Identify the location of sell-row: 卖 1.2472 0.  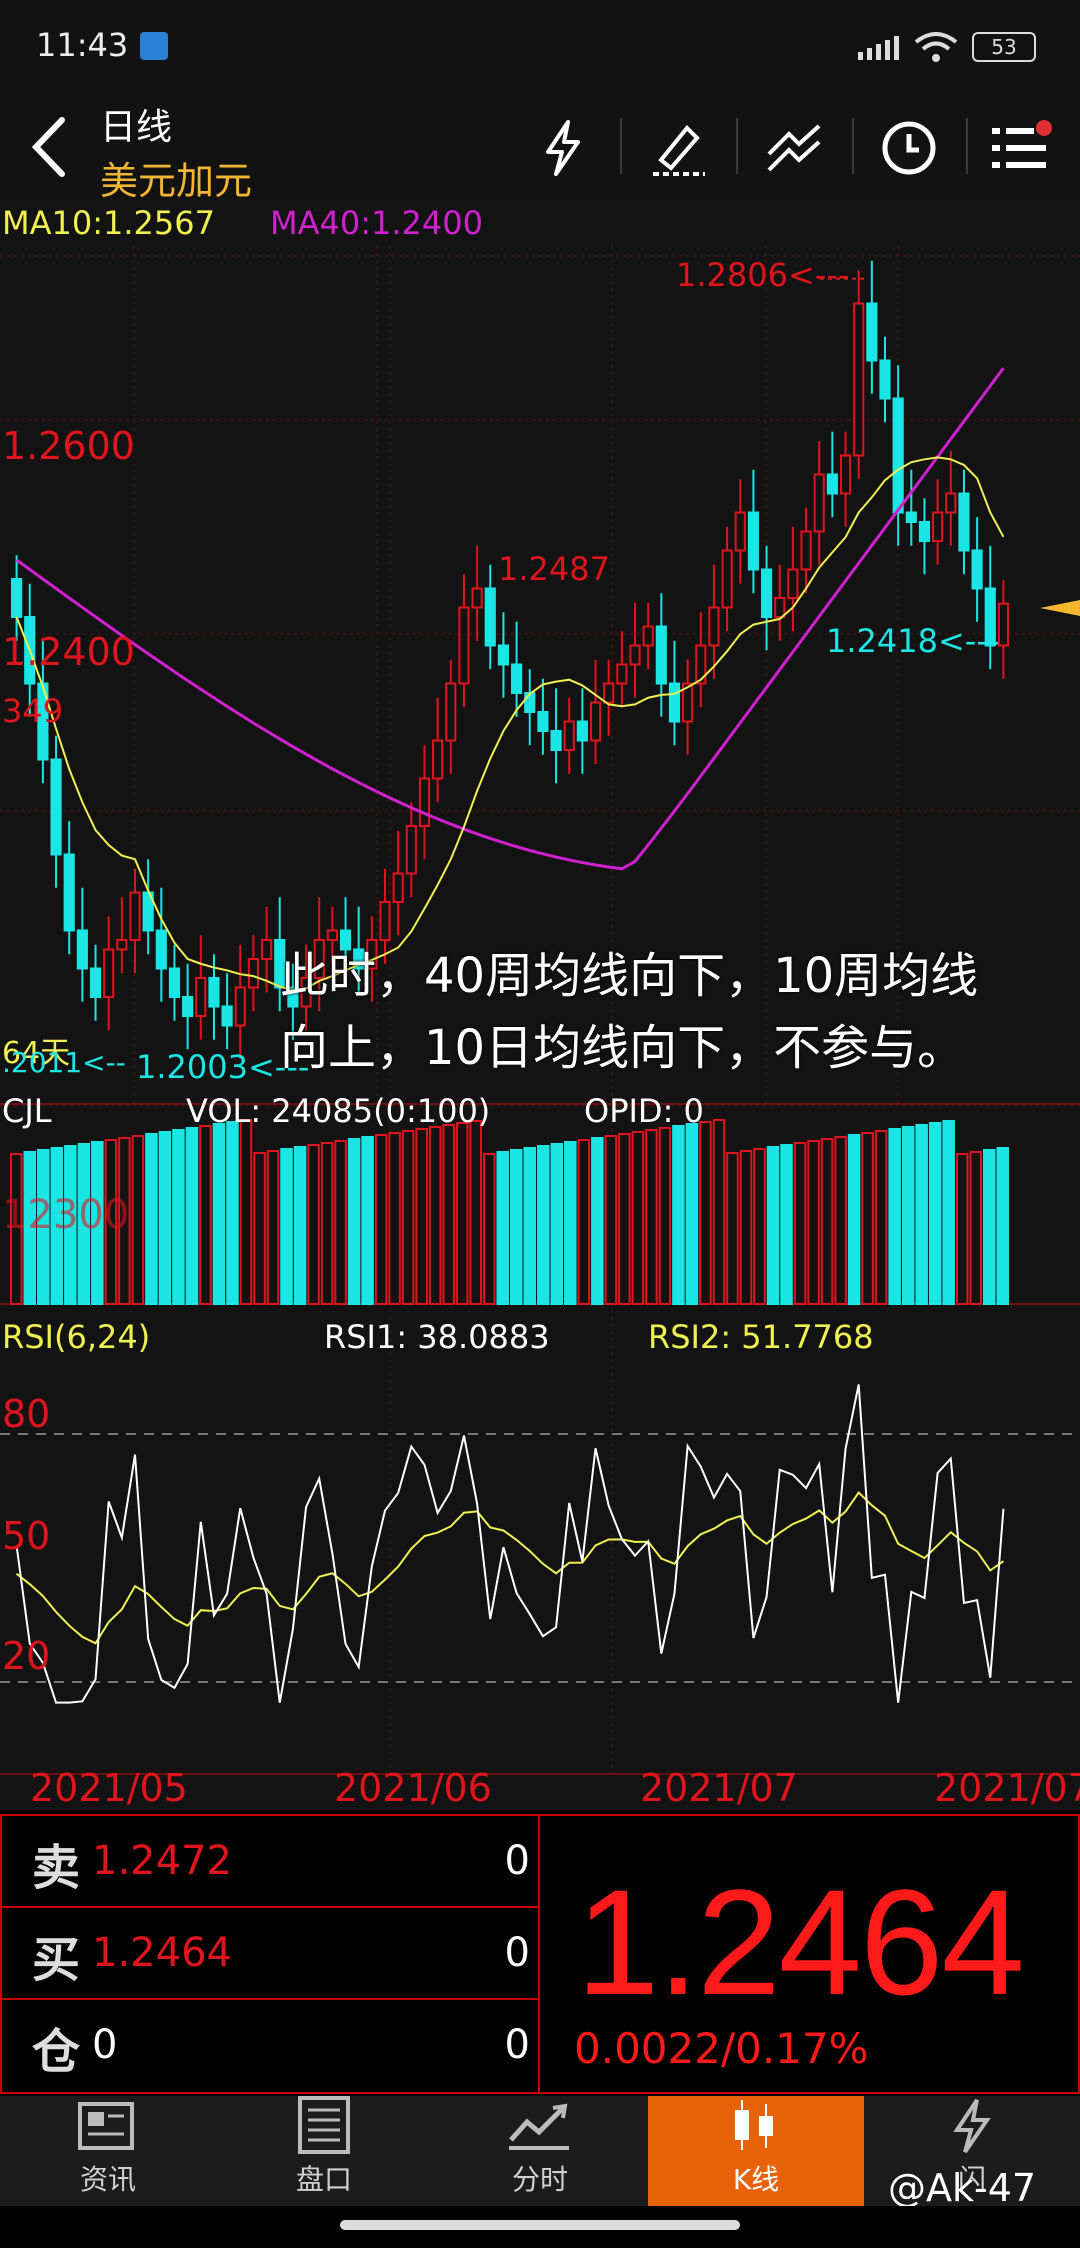
(270, 1861).